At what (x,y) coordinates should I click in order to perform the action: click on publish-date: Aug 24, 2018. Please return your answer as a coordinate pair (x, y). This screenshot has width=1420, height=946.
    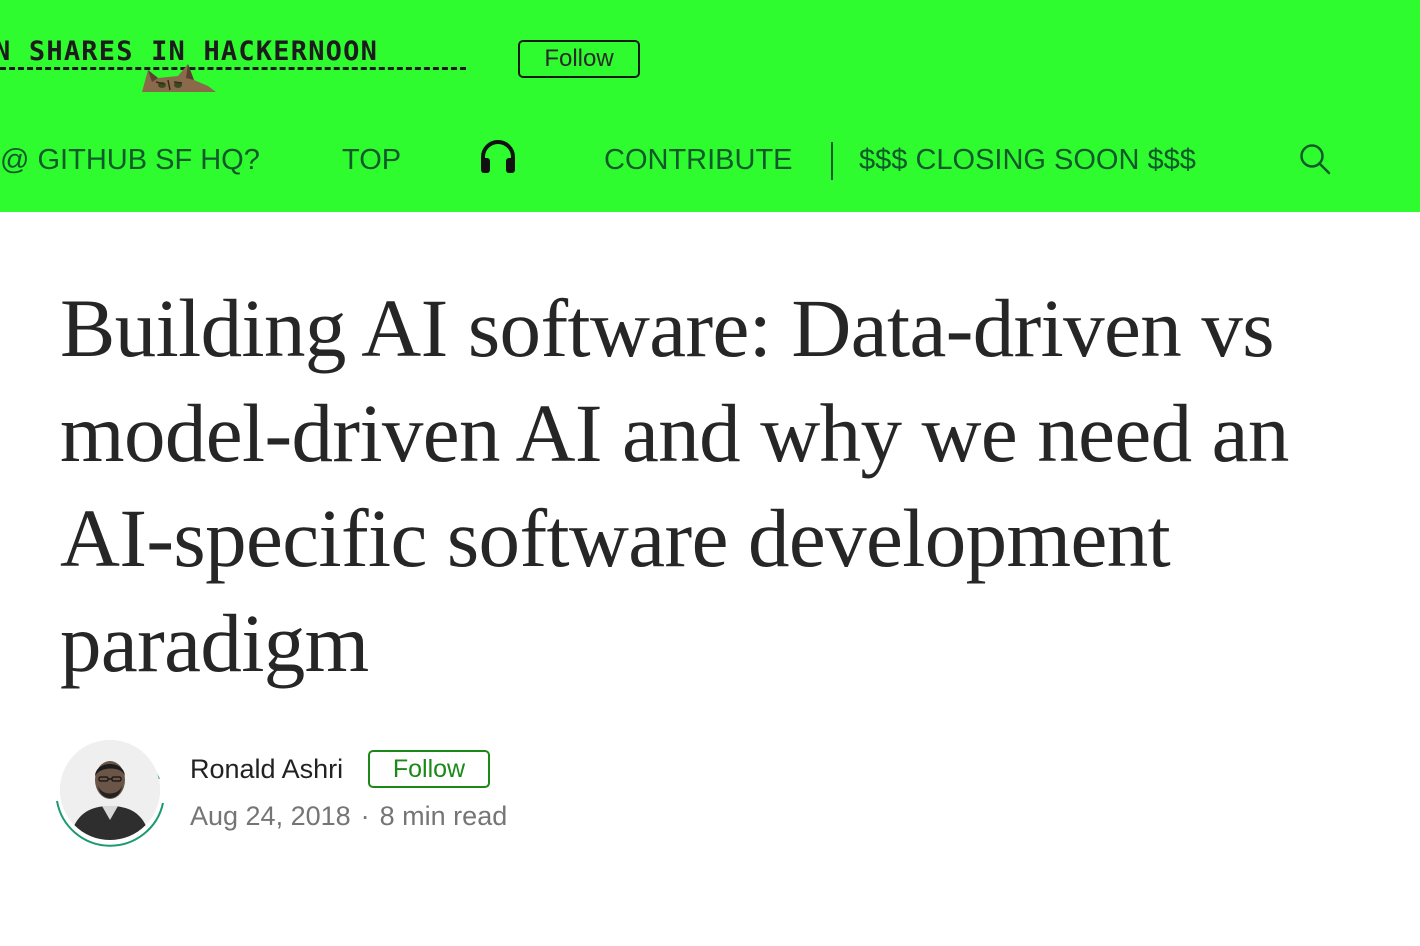
    Looking at the image, I should click on (270, 816).